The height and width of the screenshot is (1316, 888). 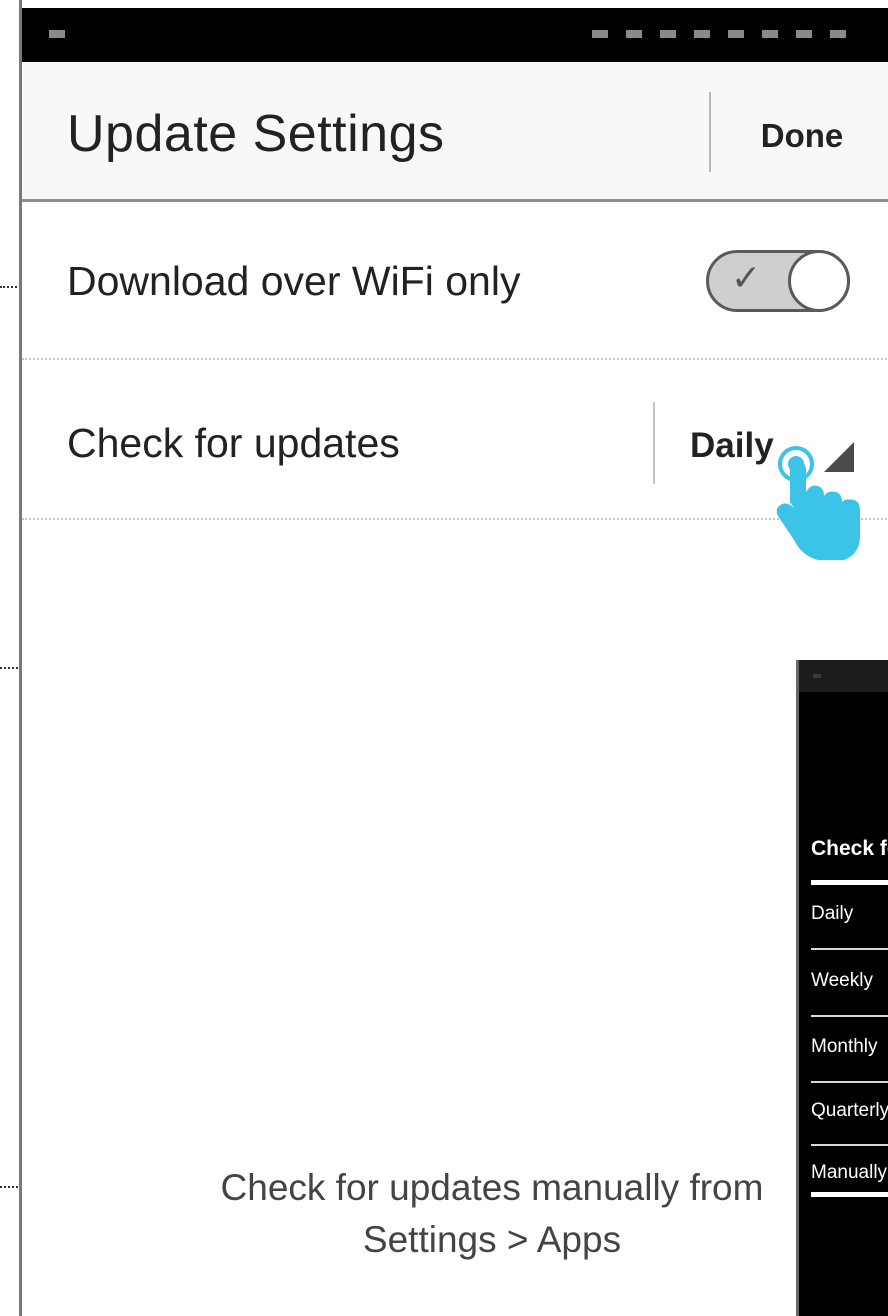 What do you see at coordinates (849, 848) in the screenshot?
I see `picker-title: Check for updates` at bounding box center [849, 848].